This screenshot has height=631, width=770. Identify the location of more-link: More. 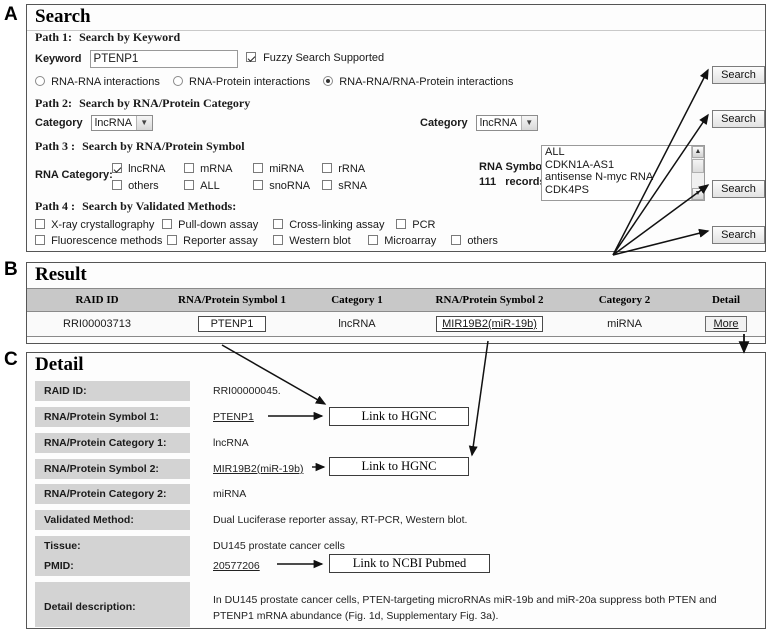
(726, 323).